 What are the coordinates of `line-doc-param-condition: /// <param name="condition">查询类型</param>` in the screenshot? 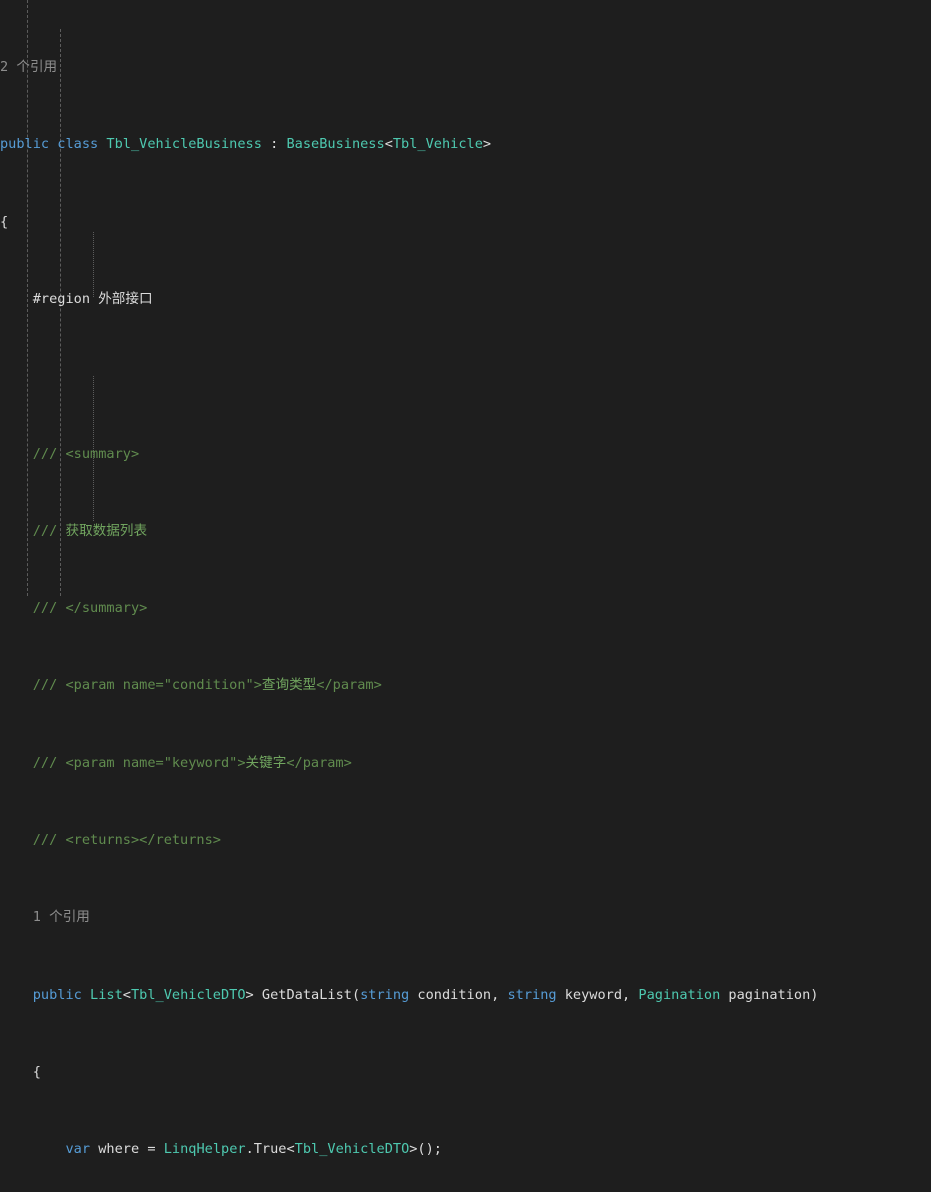 It's located at (191, 685).